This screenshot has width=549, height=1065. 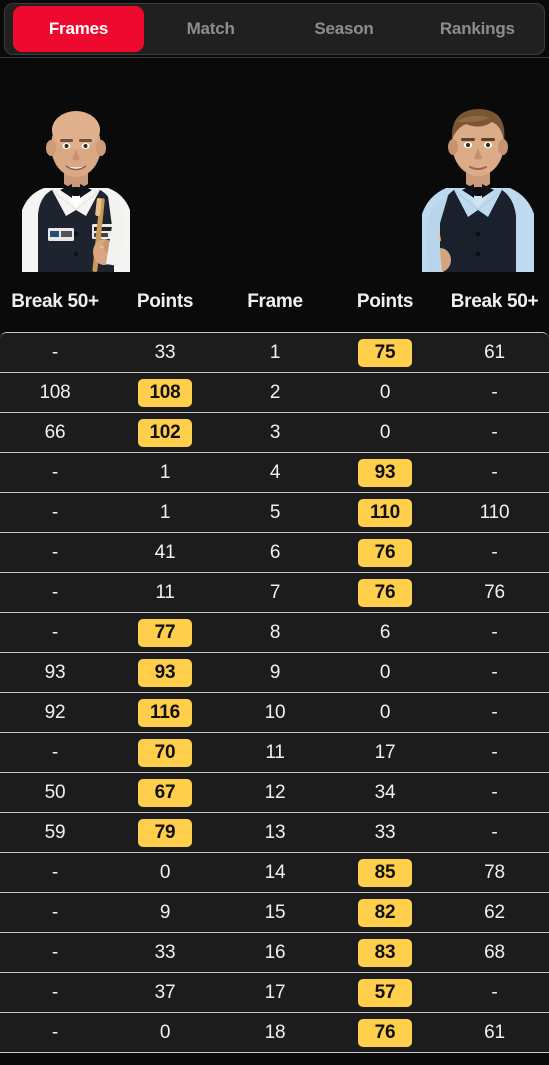 I want to click on table-row: - 11 7 76 76, so click(x=274, y=593).